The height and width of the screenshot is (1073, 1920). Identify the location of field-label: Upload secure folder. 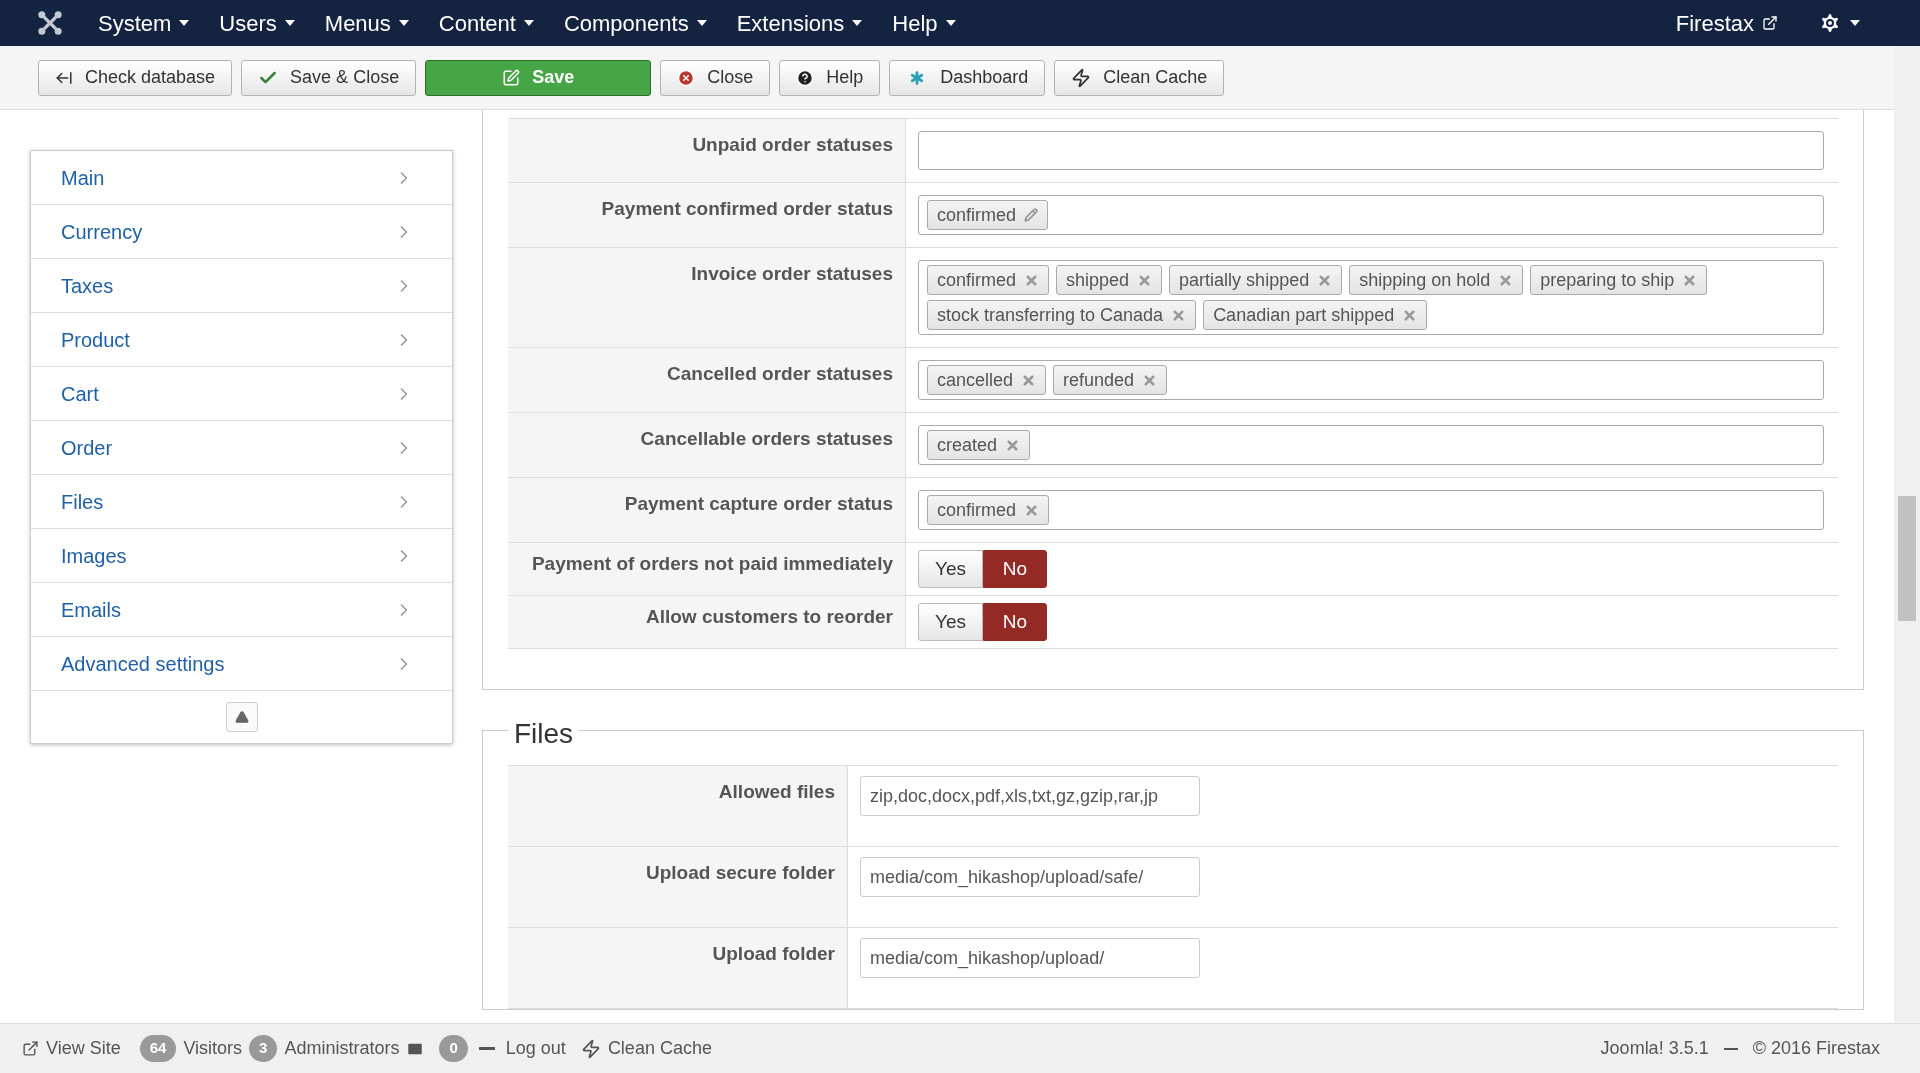
(740, 872).